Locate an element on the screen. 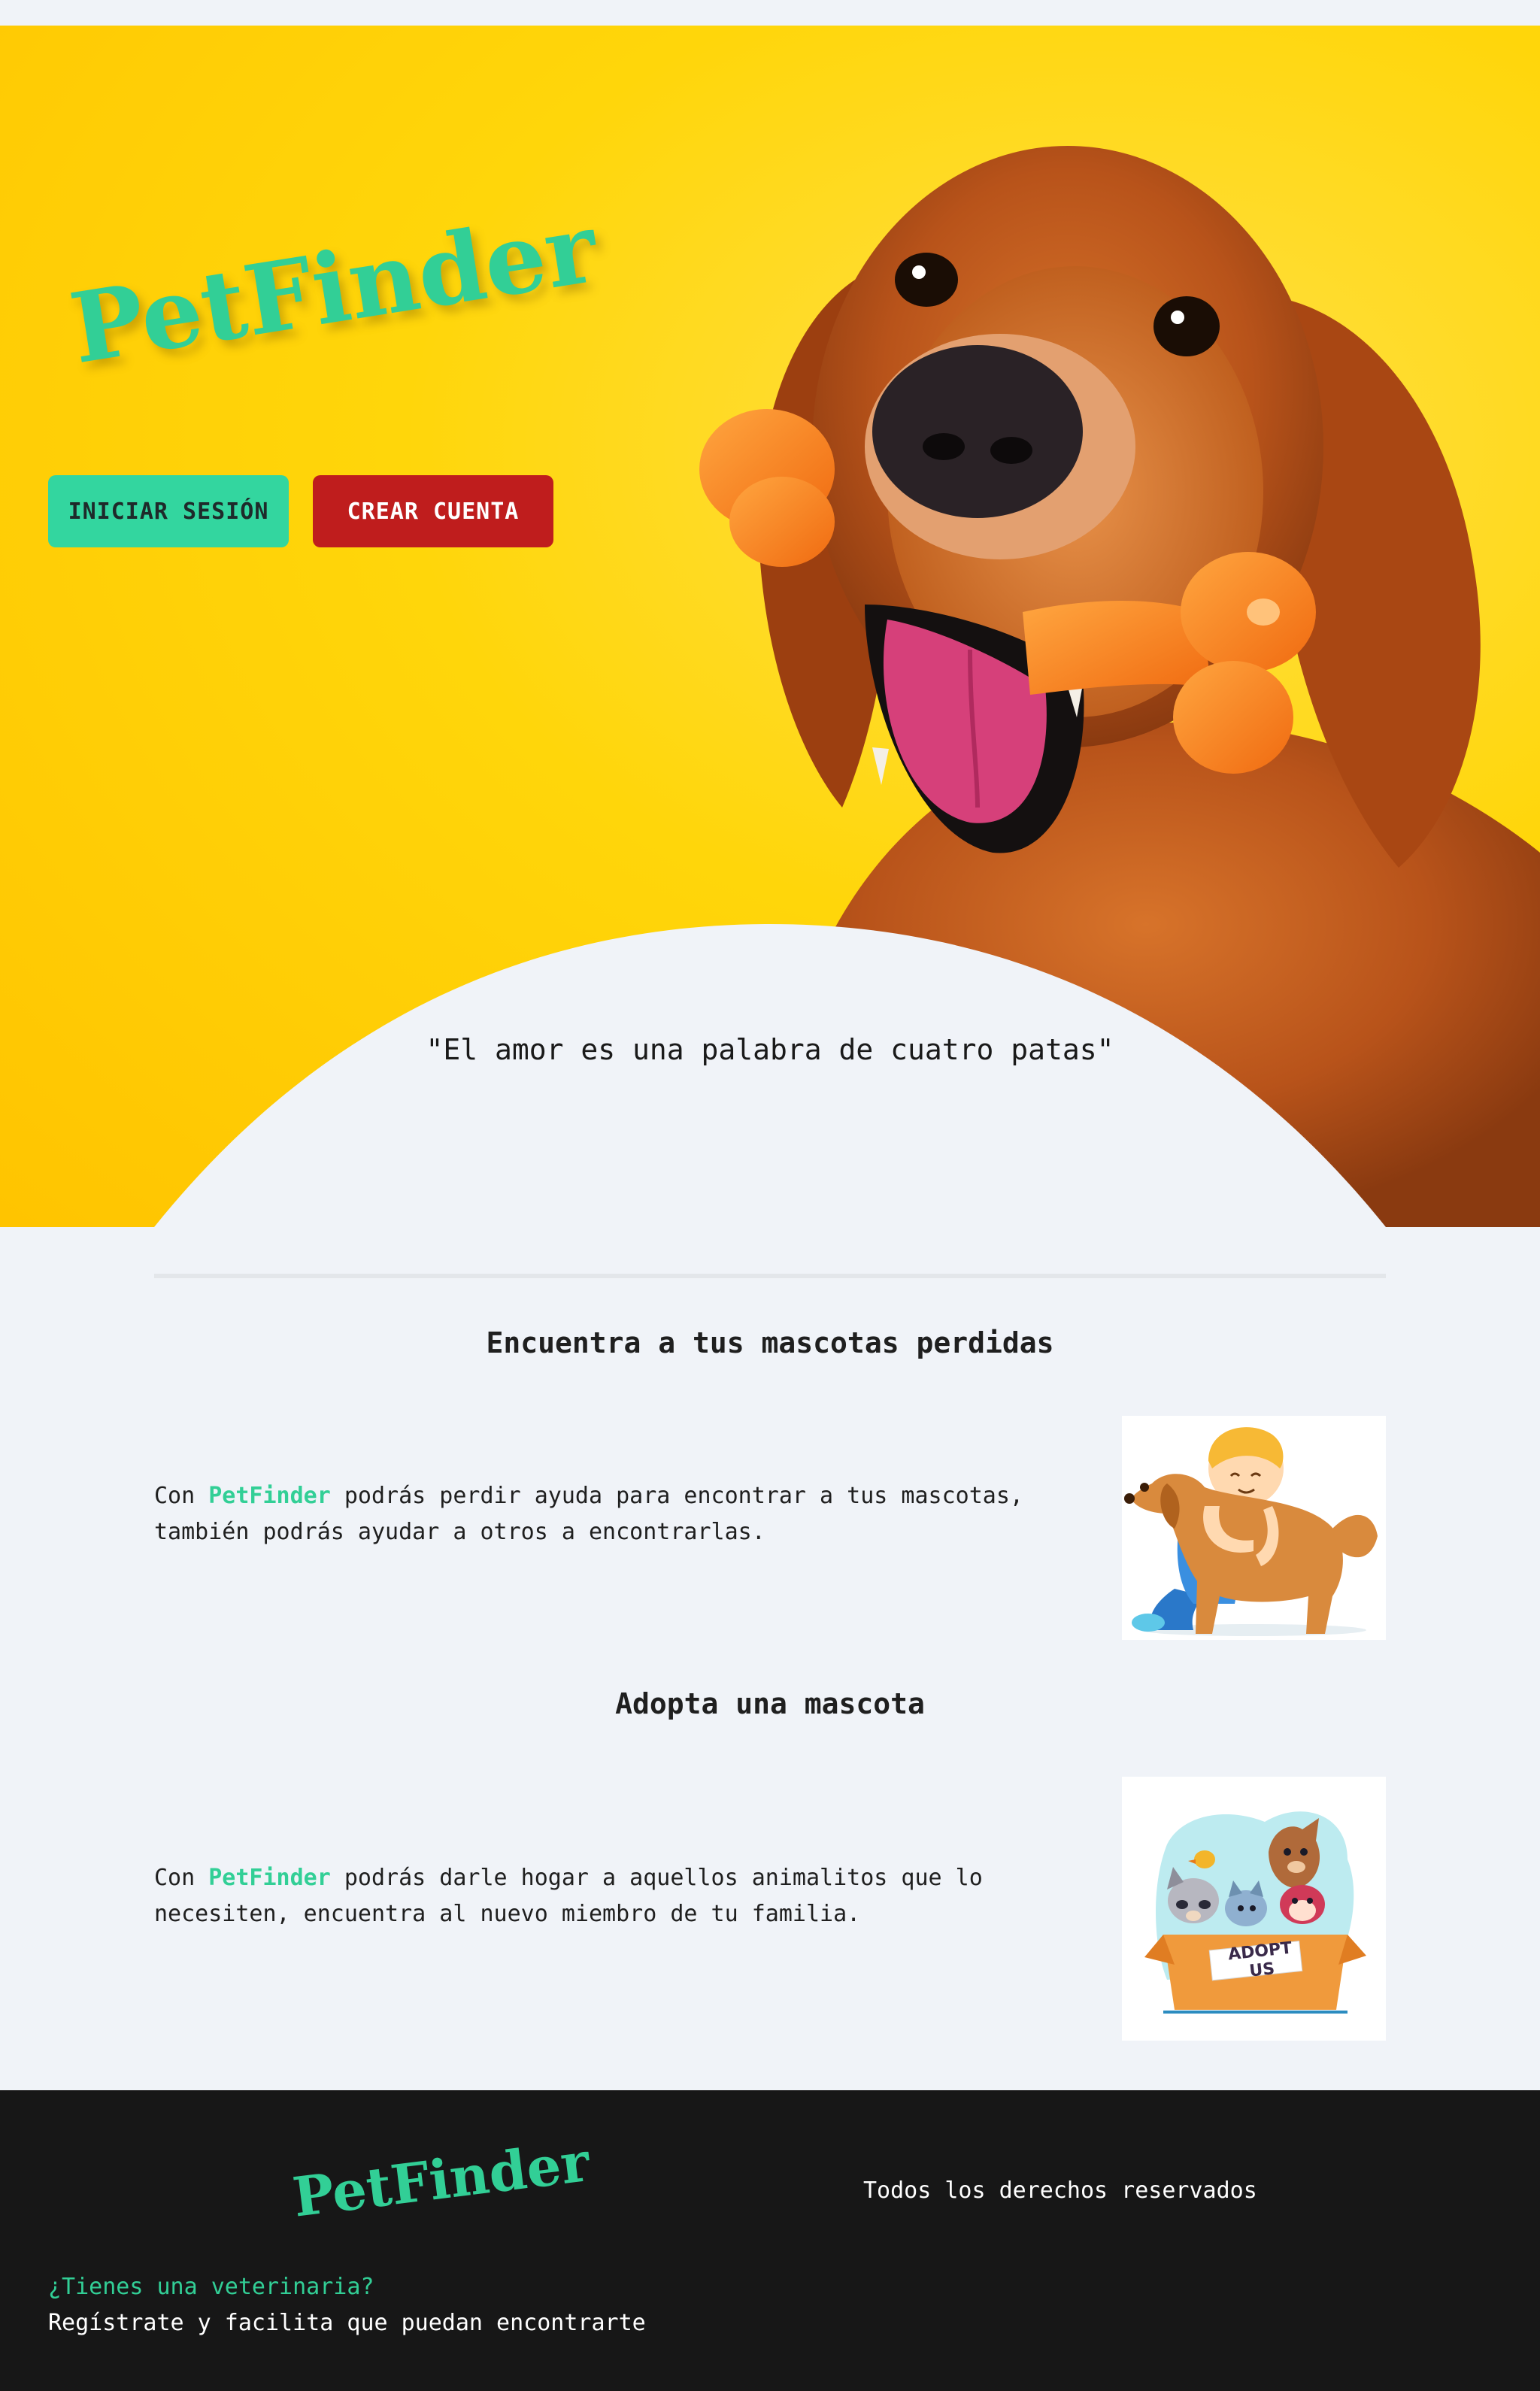  adopt-title: Adopta una mascota is located at coordinates (770, 1703).